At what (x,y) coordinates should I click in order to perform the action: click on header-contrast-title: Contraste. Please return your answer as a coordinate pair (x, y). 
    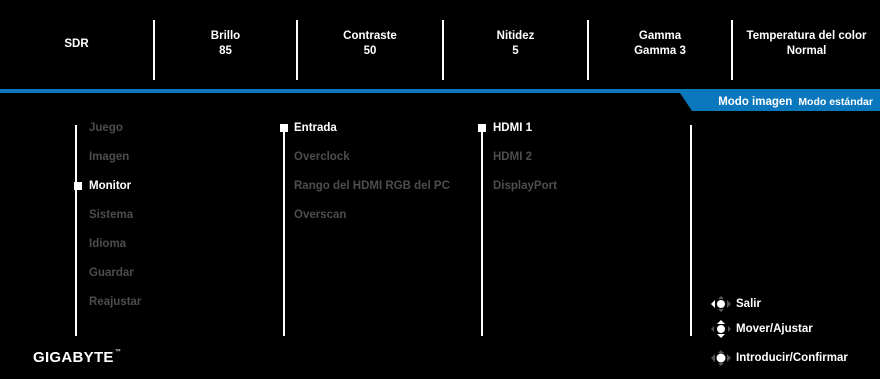
    Looking at the image, I should click on (370, 36).